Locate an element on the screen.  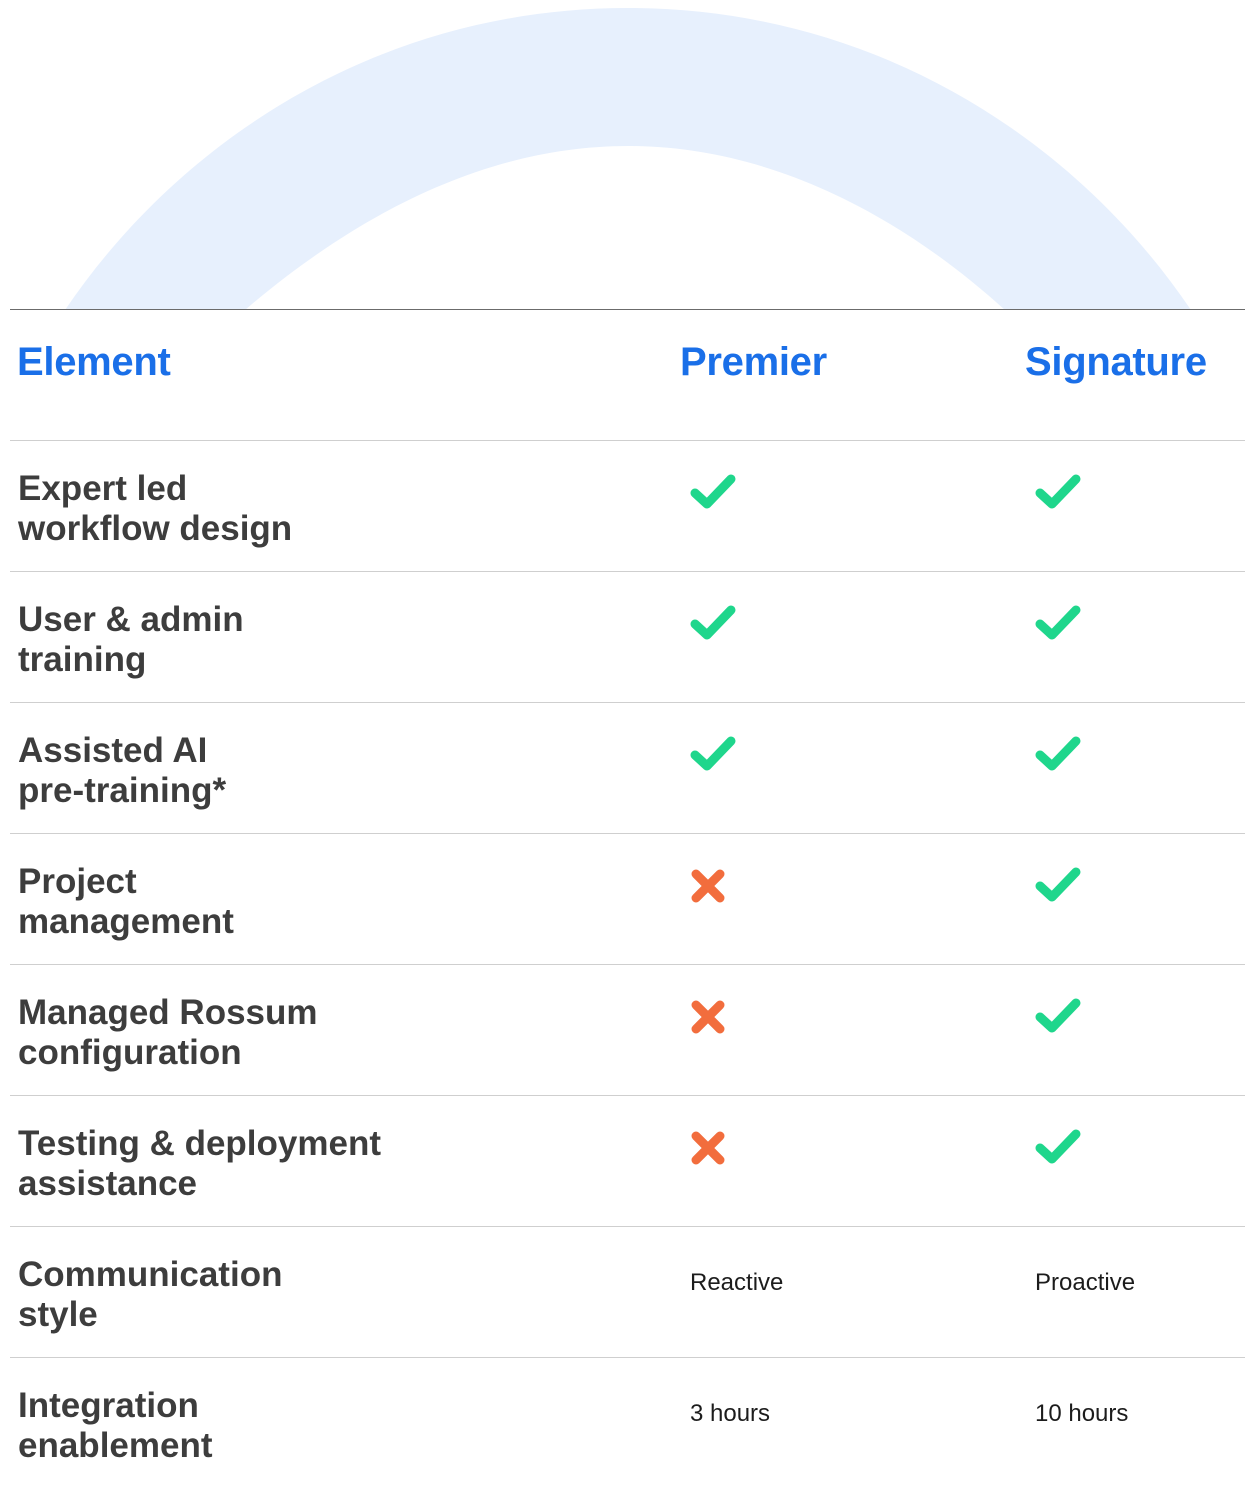
row-label: Project management is located at coordinates (126, 901).